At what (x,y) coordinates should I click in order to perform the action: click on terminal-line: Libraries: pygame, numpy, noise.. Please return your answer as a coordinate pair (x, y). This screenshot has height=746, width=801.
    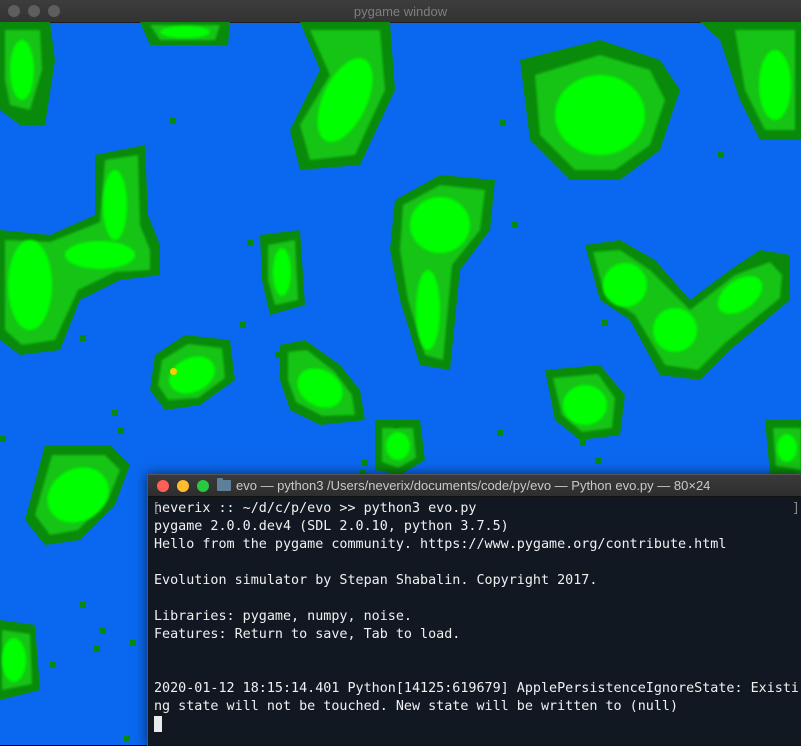
    Looking at the image, I should click on (283, 616).